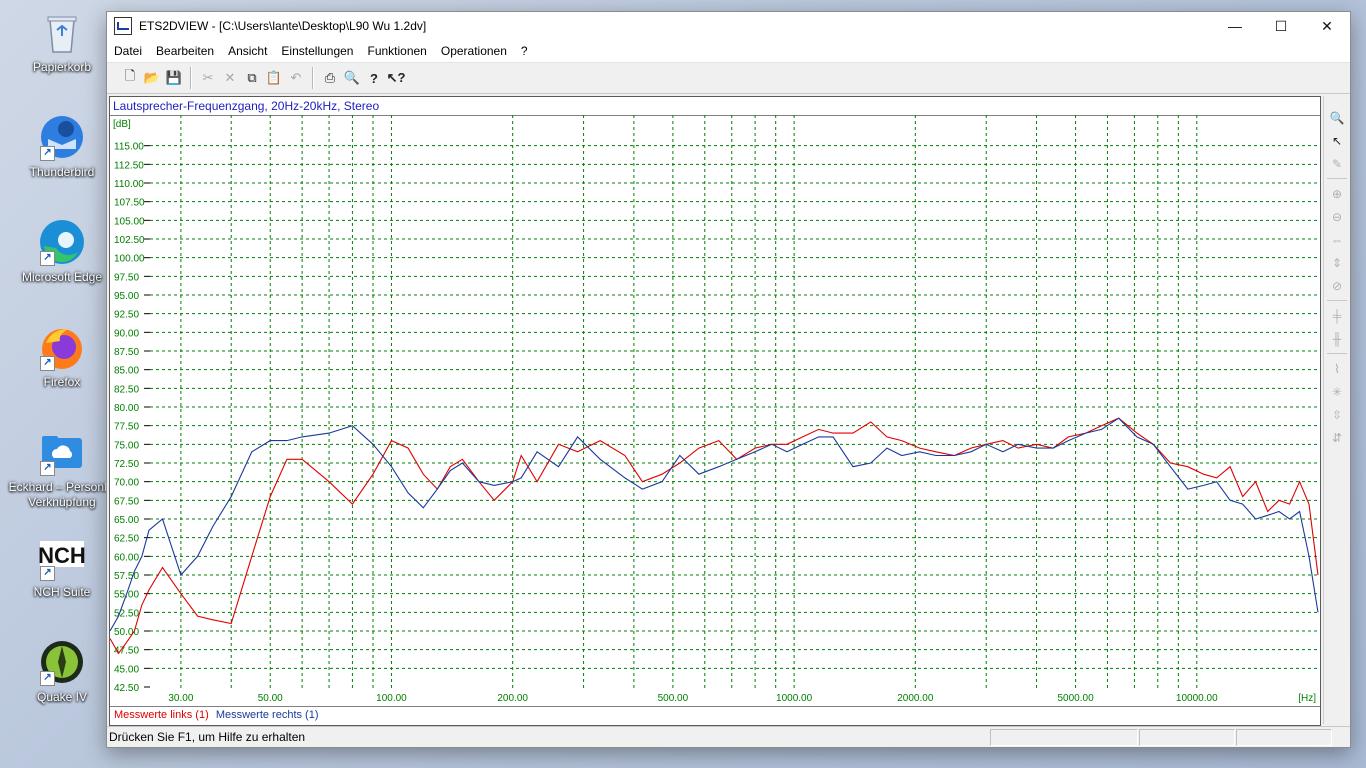  Describe the element at coordinates (247, 51) in the screenshot. I see `menu-ansicht: Ansicht` at that location.